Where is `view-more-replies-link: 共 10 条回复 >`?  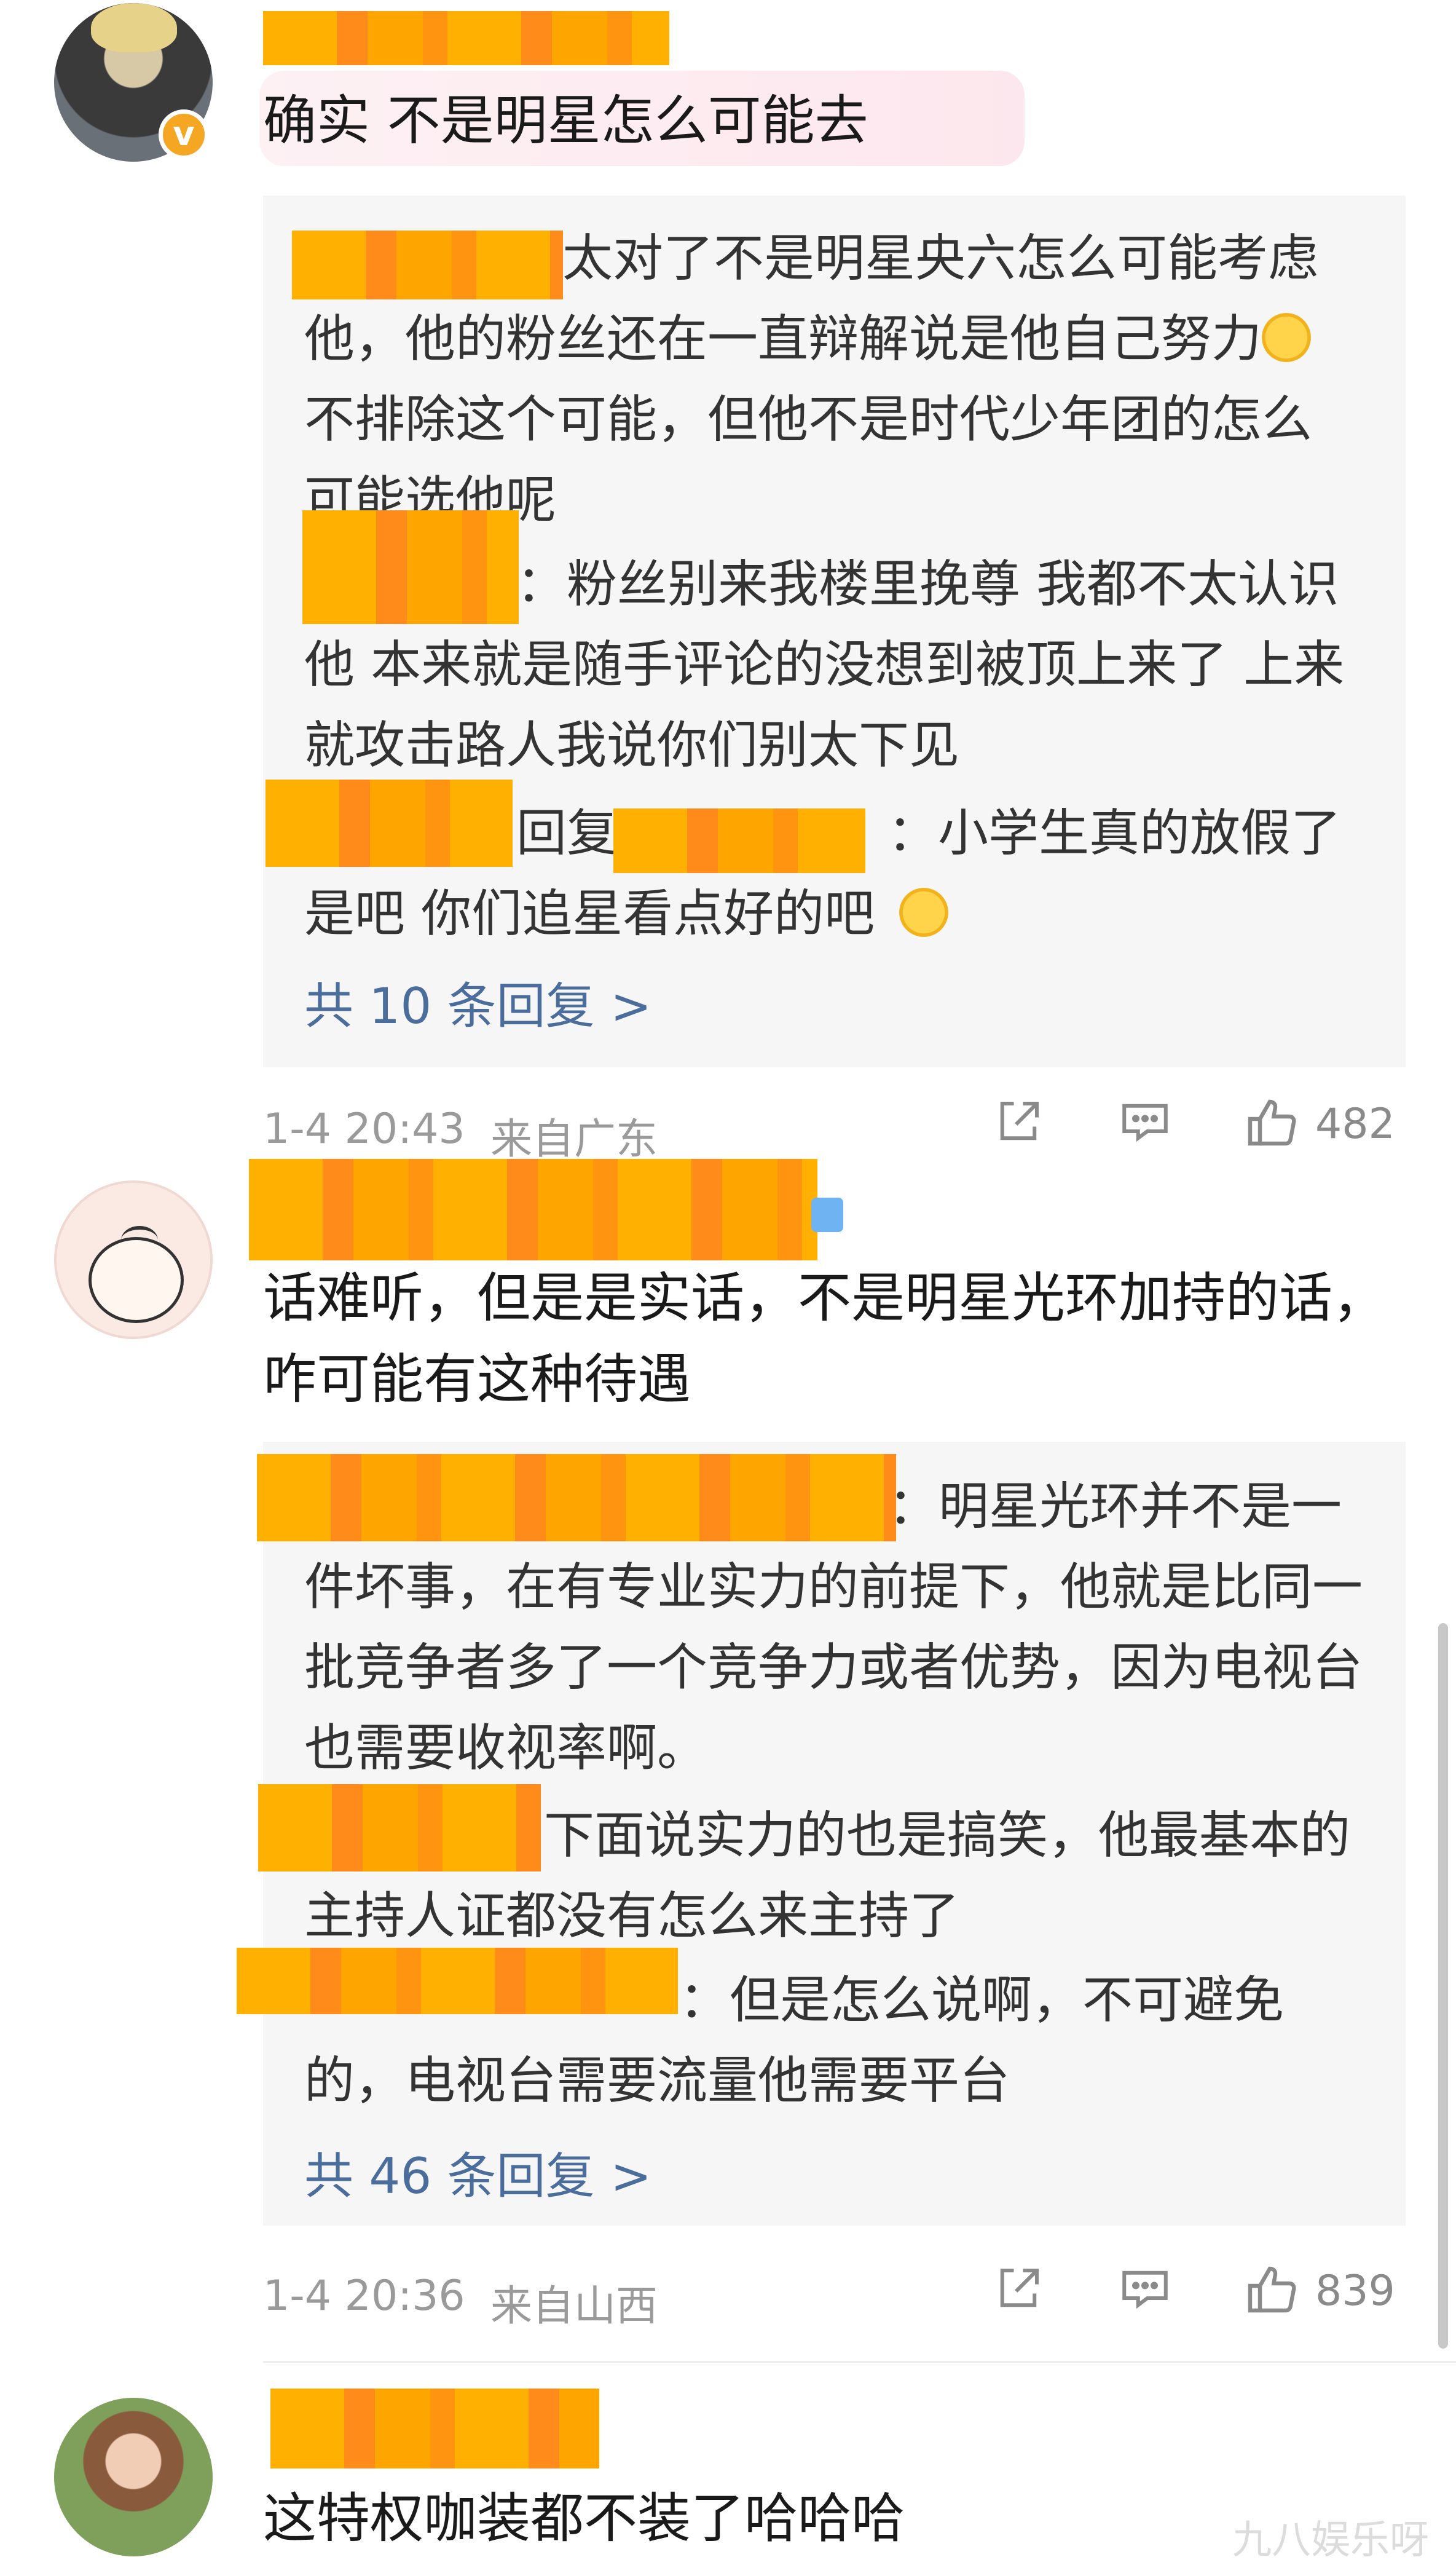 view-more-replies-link: 共 10 条回复 > is located at coordinates (477, 1002).